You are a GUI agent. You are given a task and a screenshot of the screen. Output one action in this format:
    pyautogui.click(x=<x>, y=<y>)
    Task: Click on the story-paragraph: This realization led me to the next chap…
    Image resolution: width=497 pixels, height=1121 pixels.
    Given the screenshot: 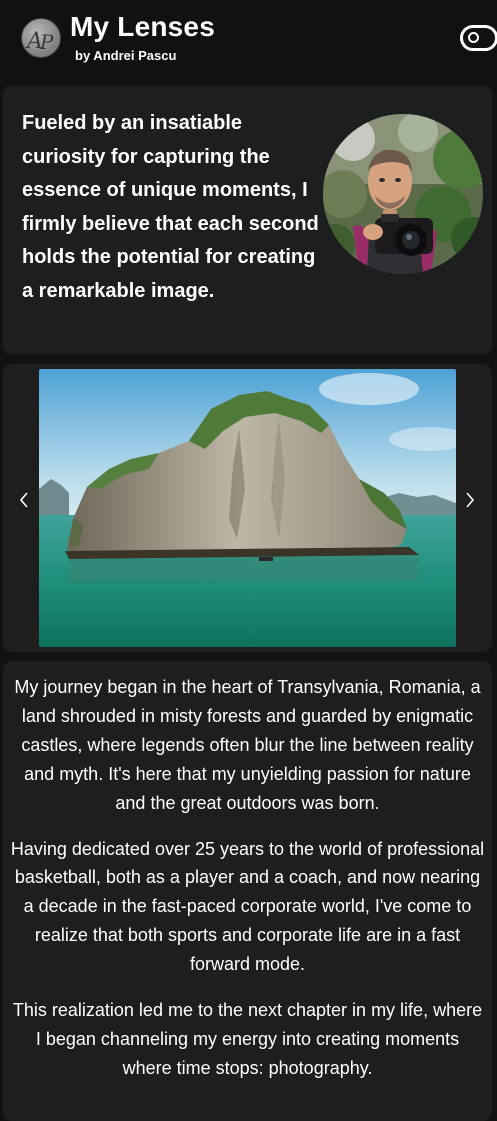 What is the action you would take?
    pyautogui.click(x=247, y=1039)
    